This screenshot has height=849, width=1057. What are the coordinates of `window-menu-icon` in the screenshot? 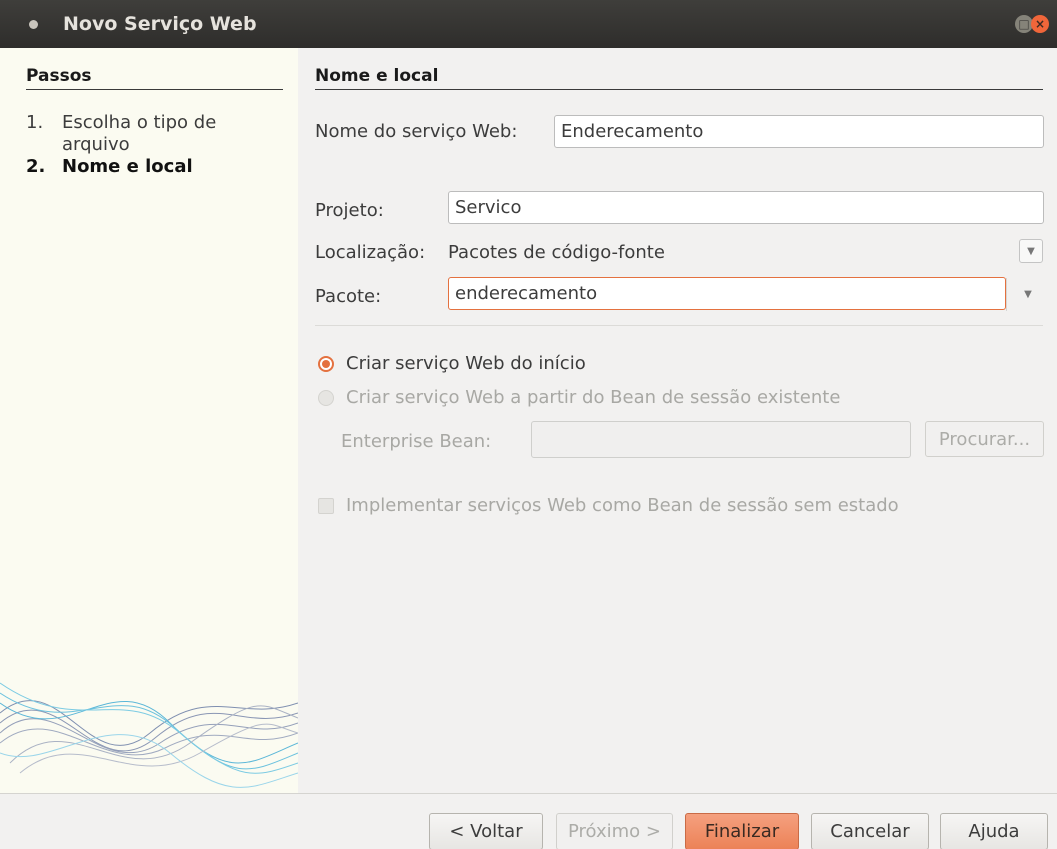 It's located at (33, 24).